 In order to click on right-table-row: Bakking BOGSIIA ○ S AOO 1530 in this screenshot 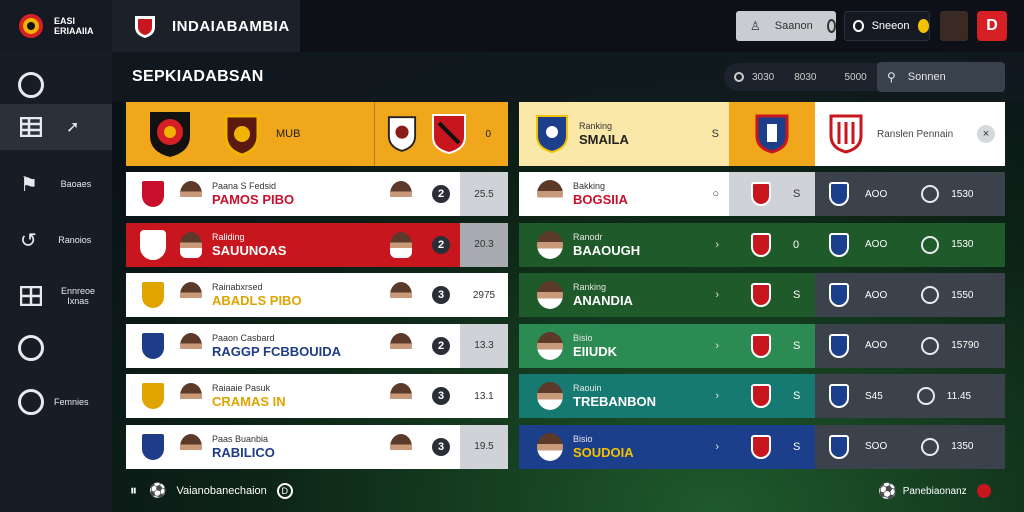, I will do `click(762, 194)`.